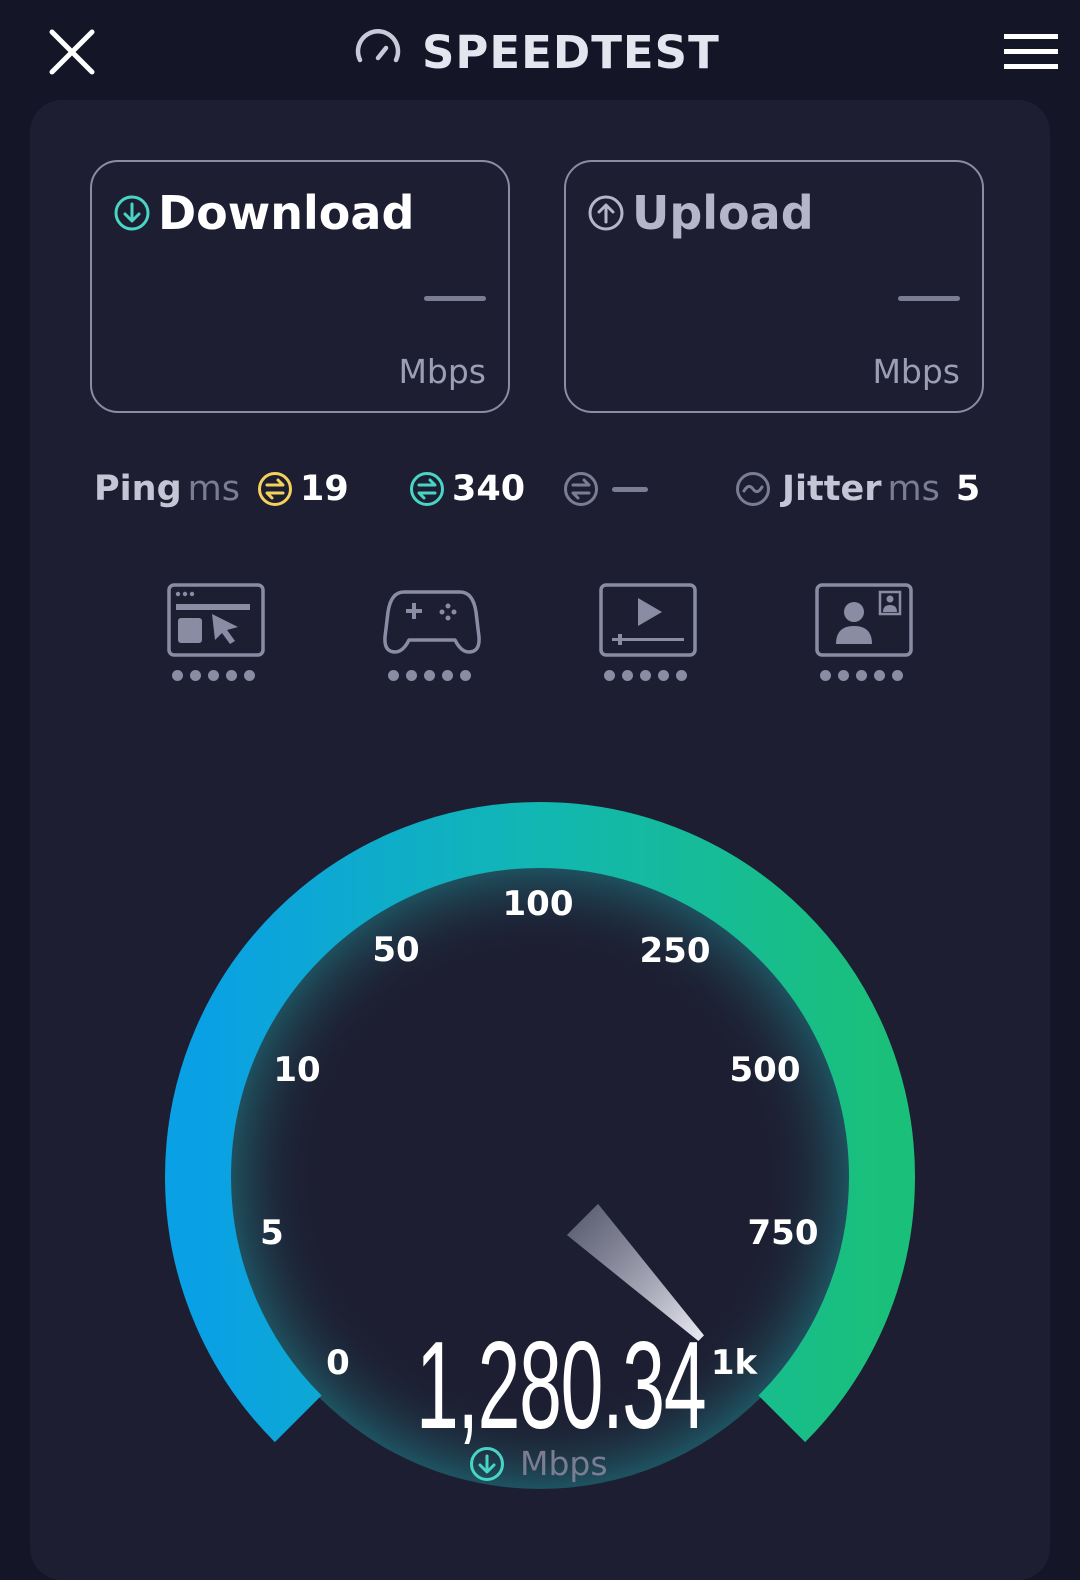  I want to click on upload-result-box: Upload Mbps, so click(774, 286).